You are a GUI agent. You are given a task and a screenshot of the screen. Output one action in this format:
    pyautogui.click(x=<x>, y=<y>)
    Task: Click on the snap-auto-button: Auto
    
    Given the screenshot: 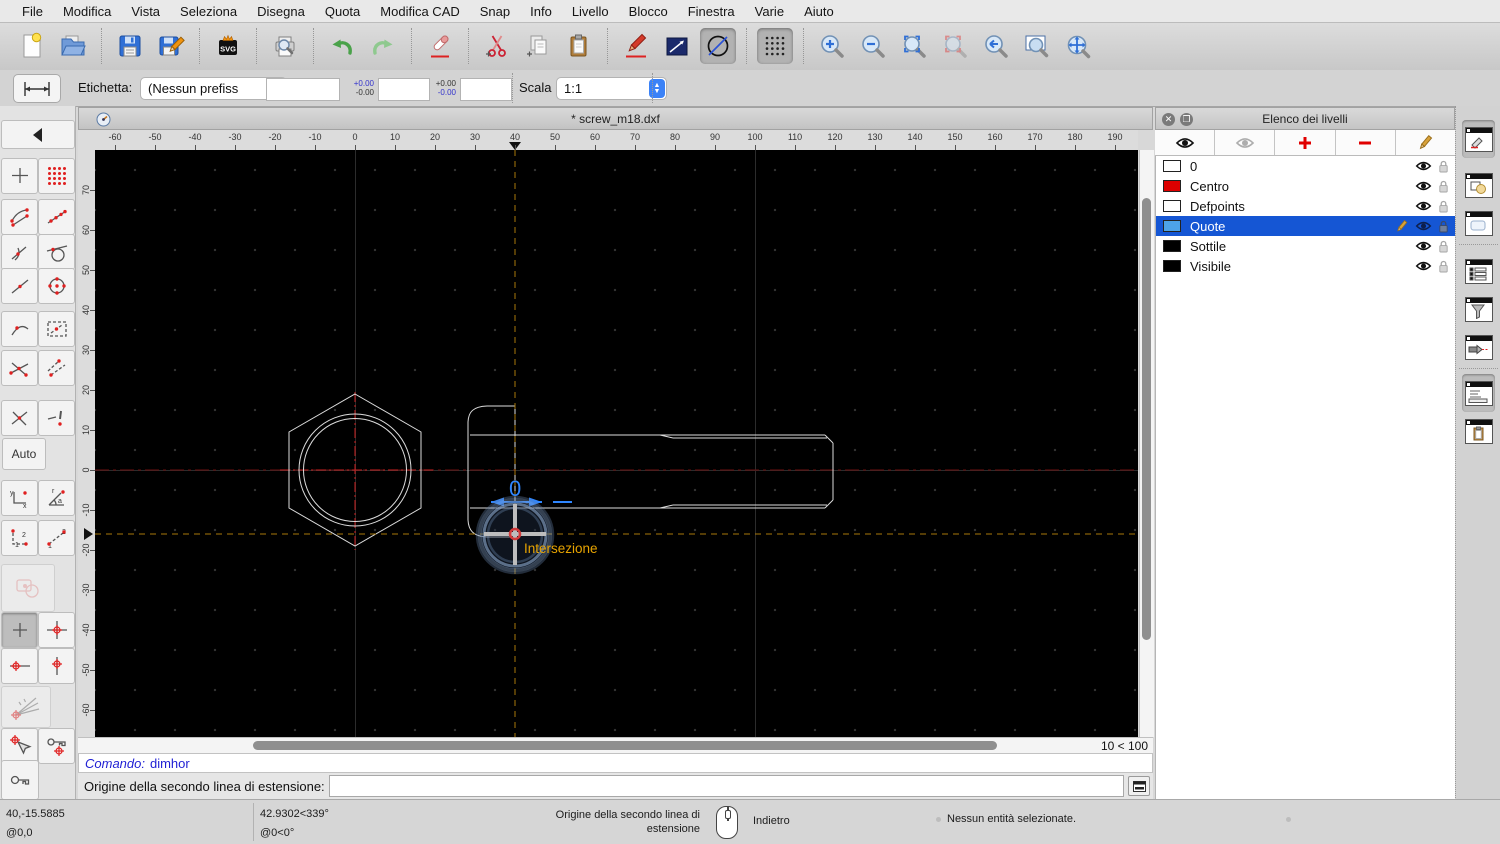 What is the action you would take?
    pyautogui.click(x=24, y=454)
    